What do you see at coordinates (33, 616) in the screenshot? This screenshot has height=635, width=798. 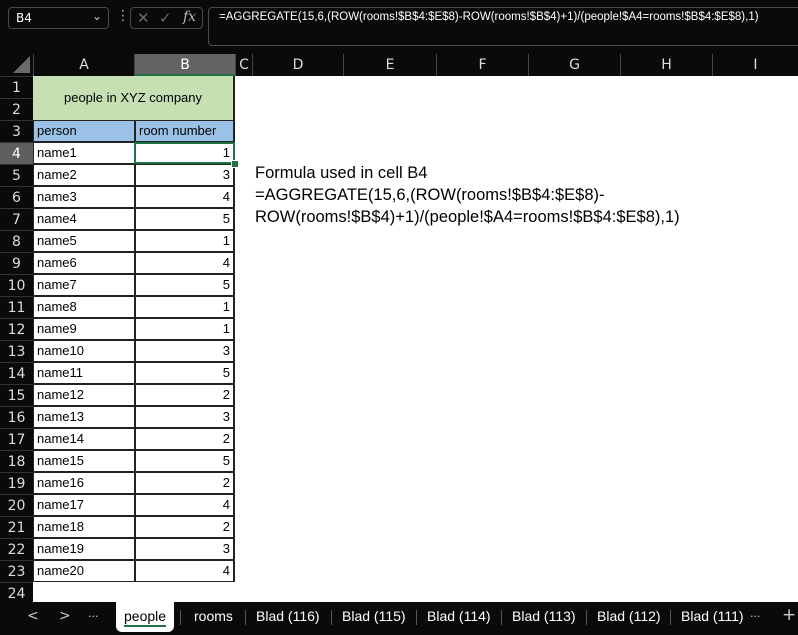 I see `prev-sheet-button: <` at bounding box center [33, 616].